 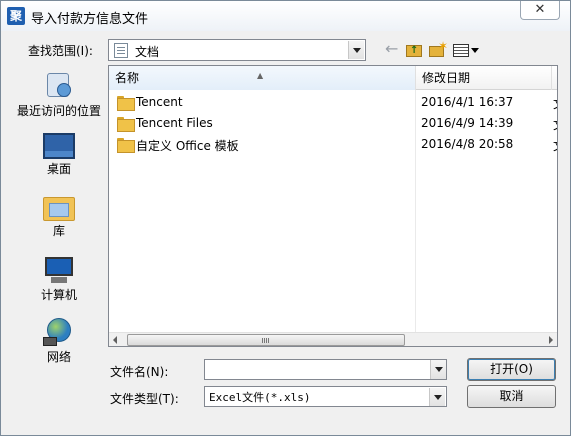 What do you see at coordinates (393, 50) in the screenshot?
I see `back-arrow-icon: ←` at bounding box center [393, 50].